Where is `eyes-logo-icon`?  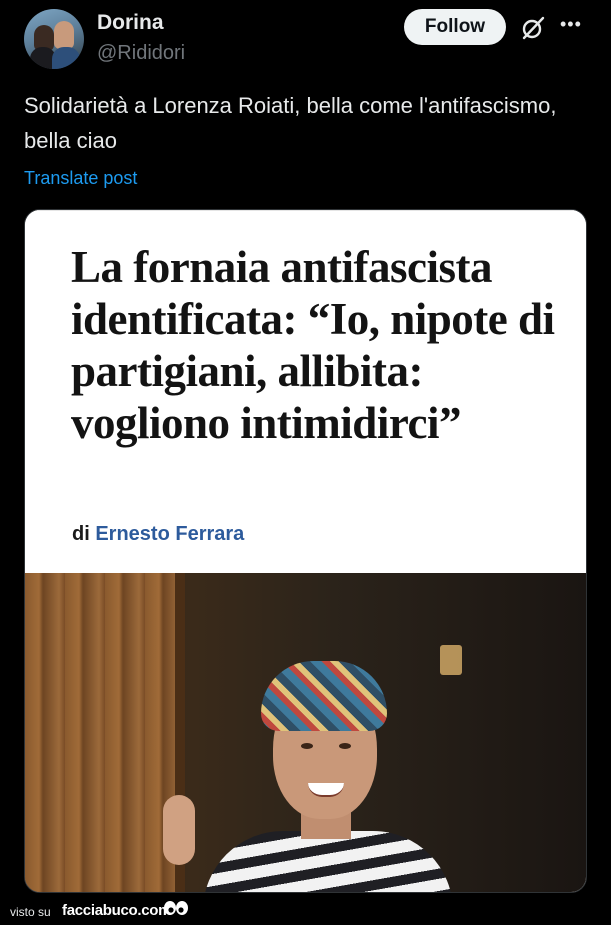
eyes-logo-icon is located at coordinates (176, 908).